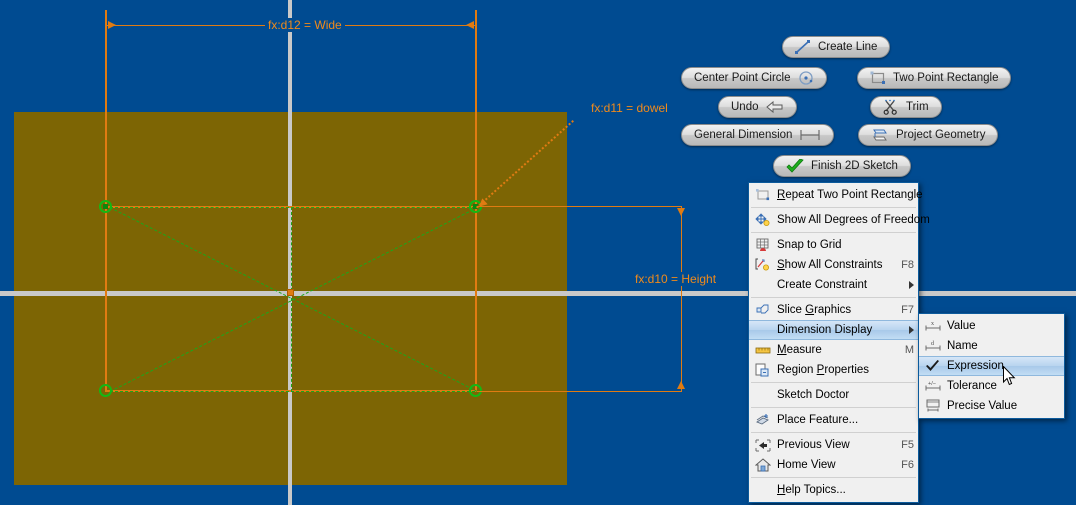  I want to click on previous-view-icon, so click(763, 445).